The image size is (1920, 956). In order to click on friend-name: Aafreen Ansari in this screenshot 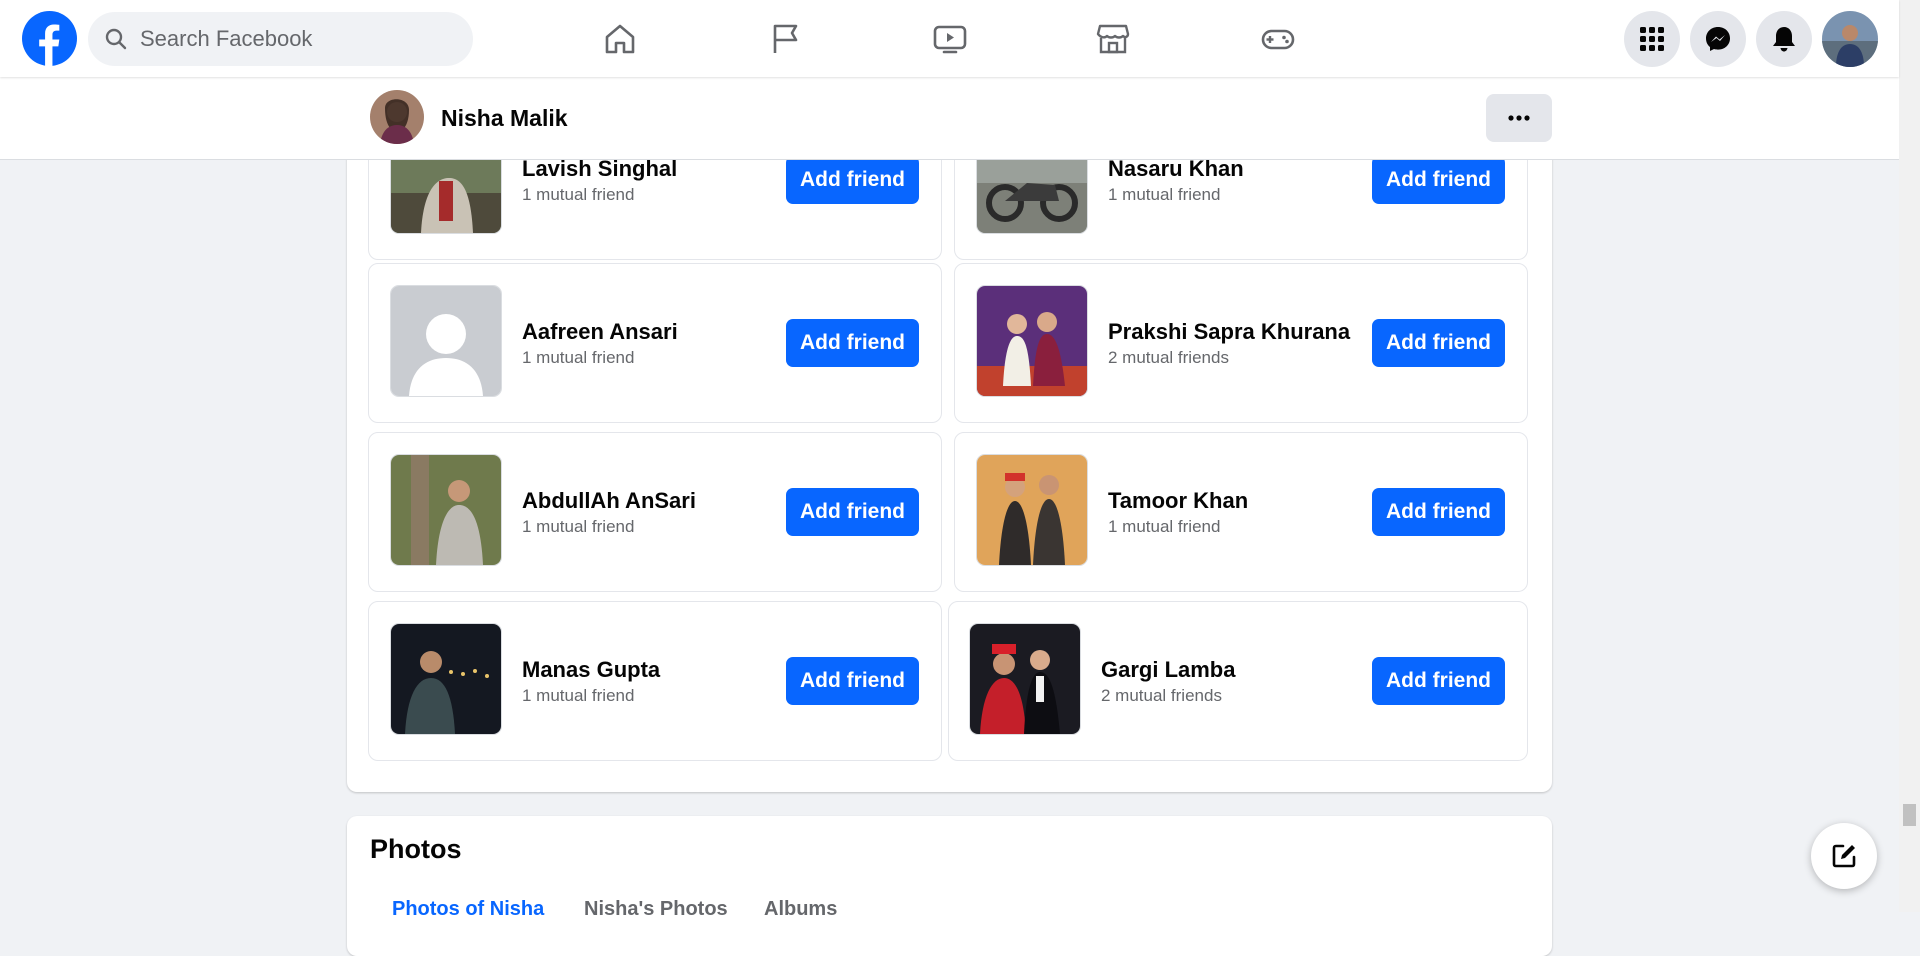, I will do `click(600, 332)`.